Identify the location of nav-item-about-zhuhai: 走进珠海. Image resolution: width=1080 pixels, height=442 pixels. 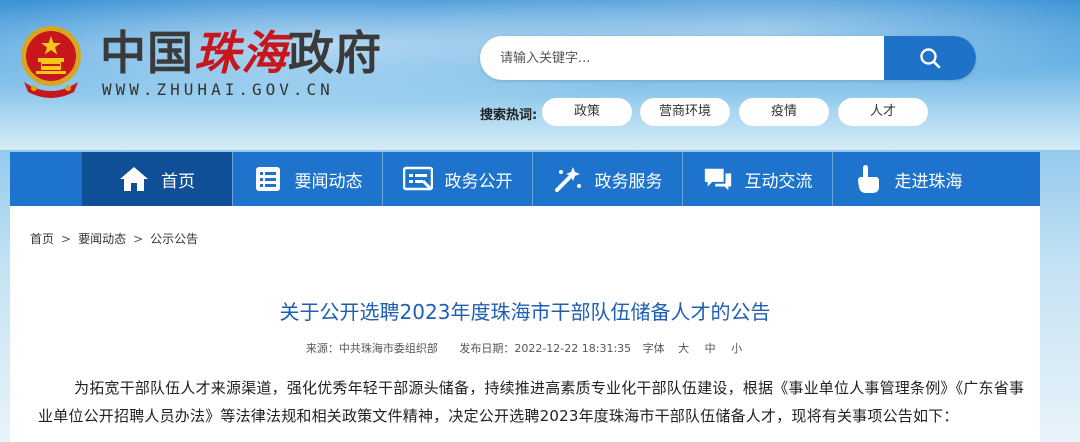
(907, 179).